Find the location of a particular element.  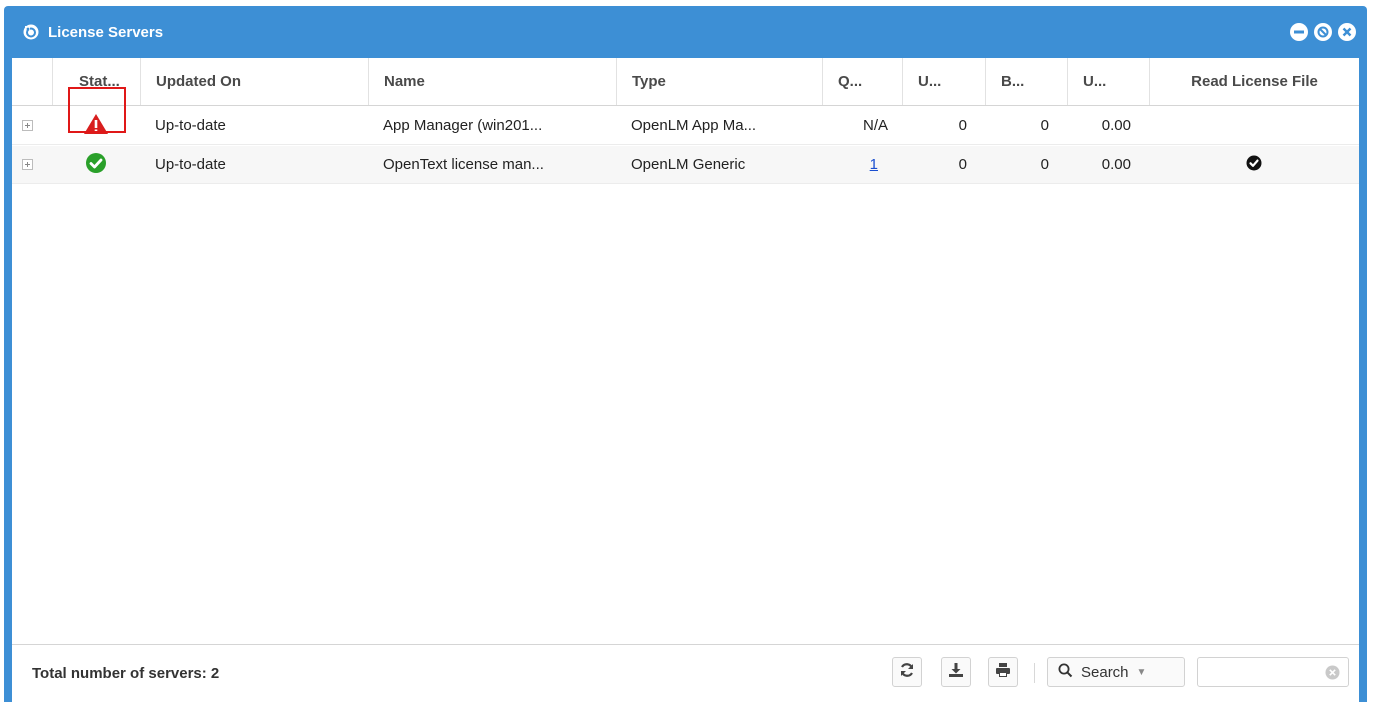

close-icon is located at coordinates (1347, 32).